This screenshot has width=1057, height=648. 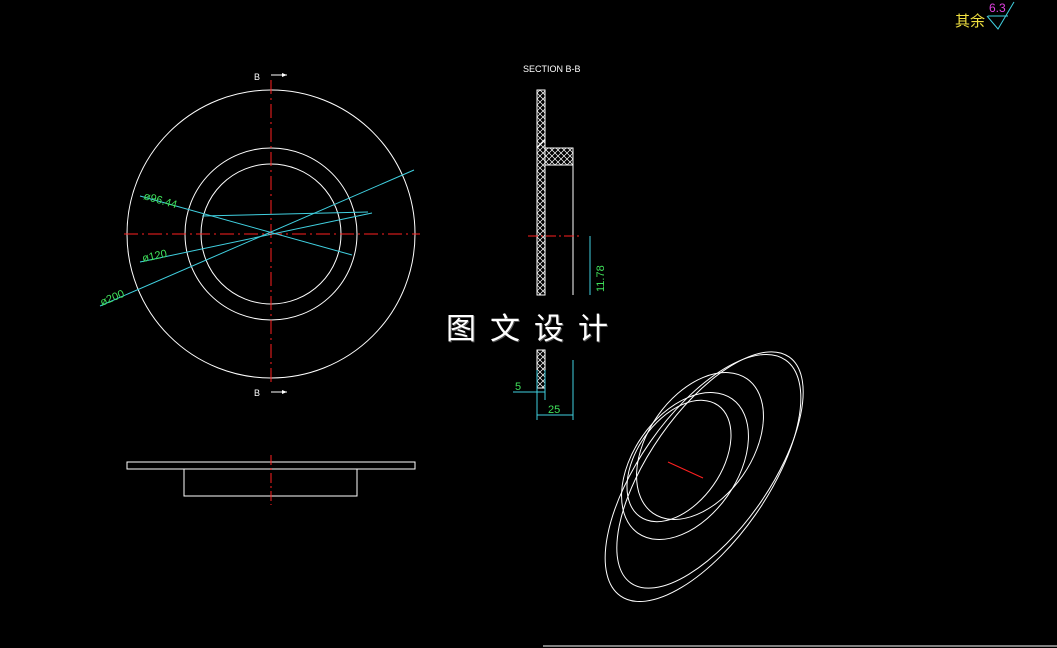 I want to click on section-mark-bottom: B, so click(x=257, y=393).